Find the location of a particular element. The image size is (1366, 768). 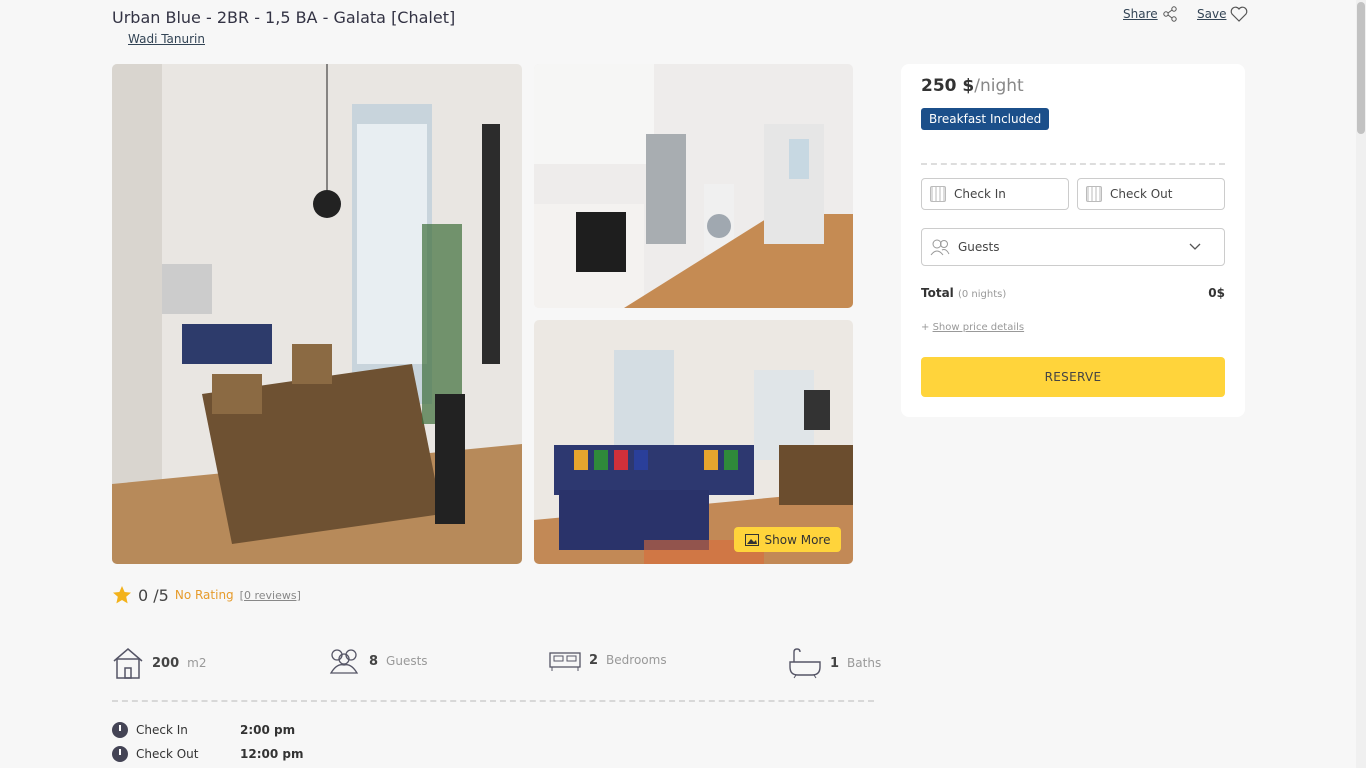

feature-unit: m2 is located at coordinates (197, 663).